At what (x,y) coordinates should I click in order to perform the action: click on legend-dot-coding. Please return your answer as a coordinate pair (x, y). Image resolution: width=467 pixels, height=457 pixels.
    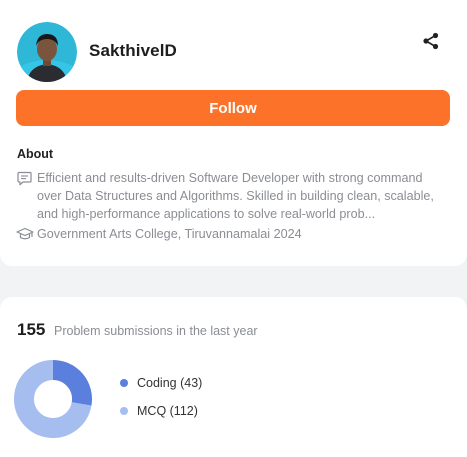
    Looking at the image, I should click on (124, 383).